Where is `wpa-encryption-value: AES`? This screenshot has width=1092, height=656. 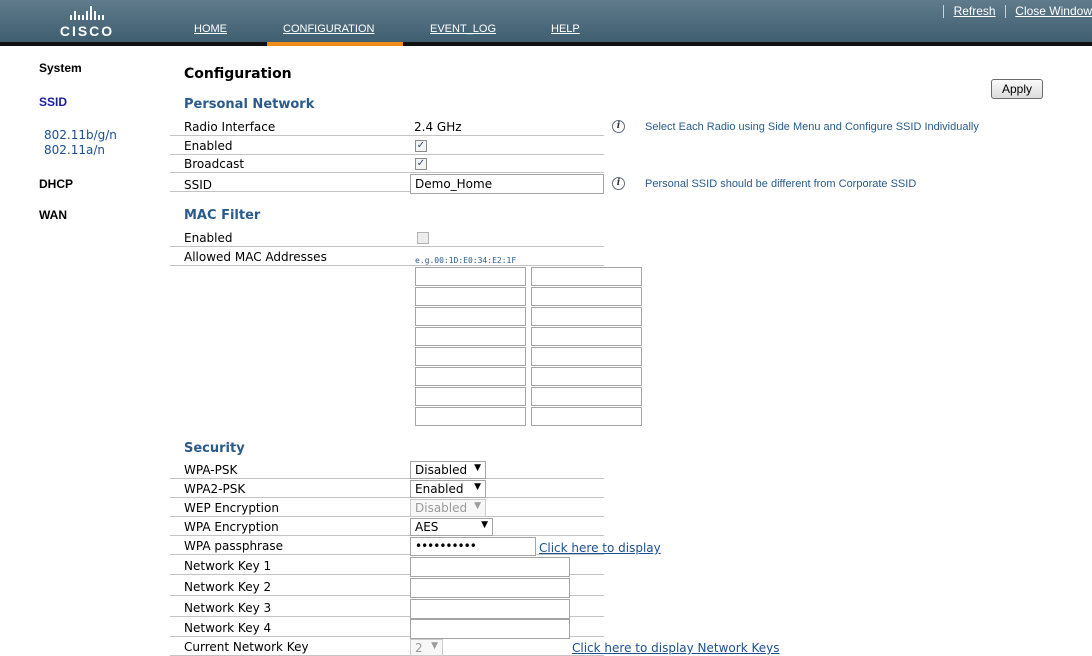 wpa-encryption-value: AES is located at coordinates (427, 527).